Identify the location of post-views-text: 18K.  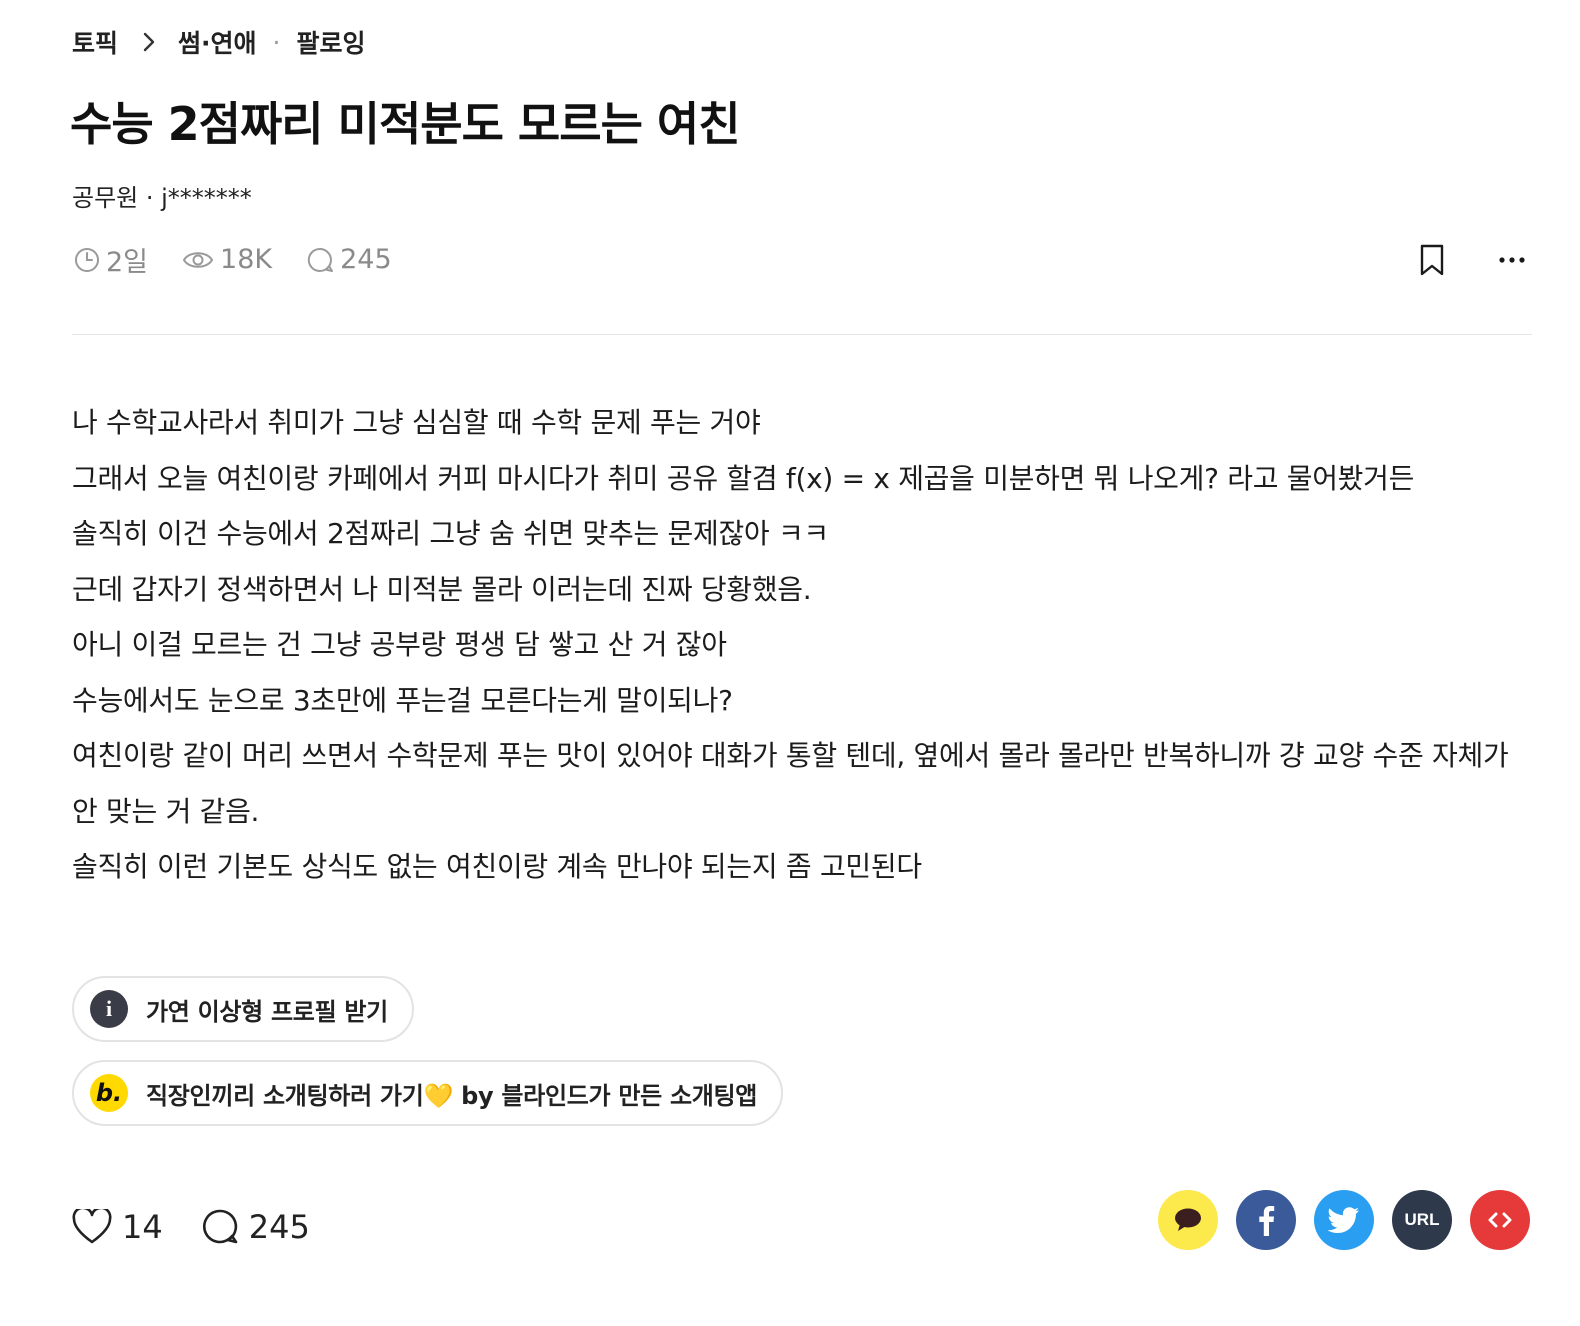
(246, 259).